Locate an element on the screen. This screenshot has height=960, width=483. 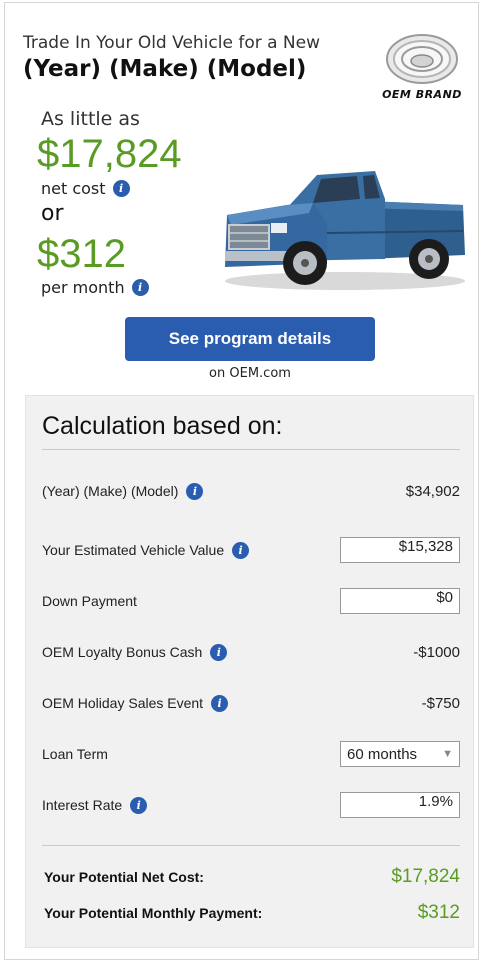
monthly-row: per month i is located at coordinates (95, 287).